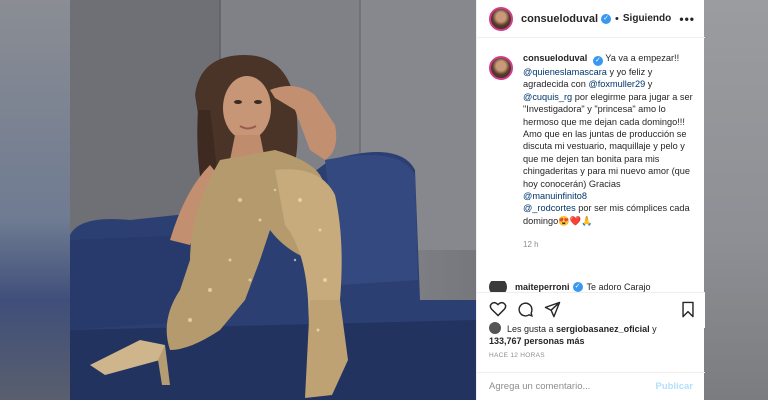 This screenshot has height=400, width=768. What do you see at coordinates (555, 58) in the screenshot?
I see `caption-username: consueloduval` at bounding box center [555, 58].